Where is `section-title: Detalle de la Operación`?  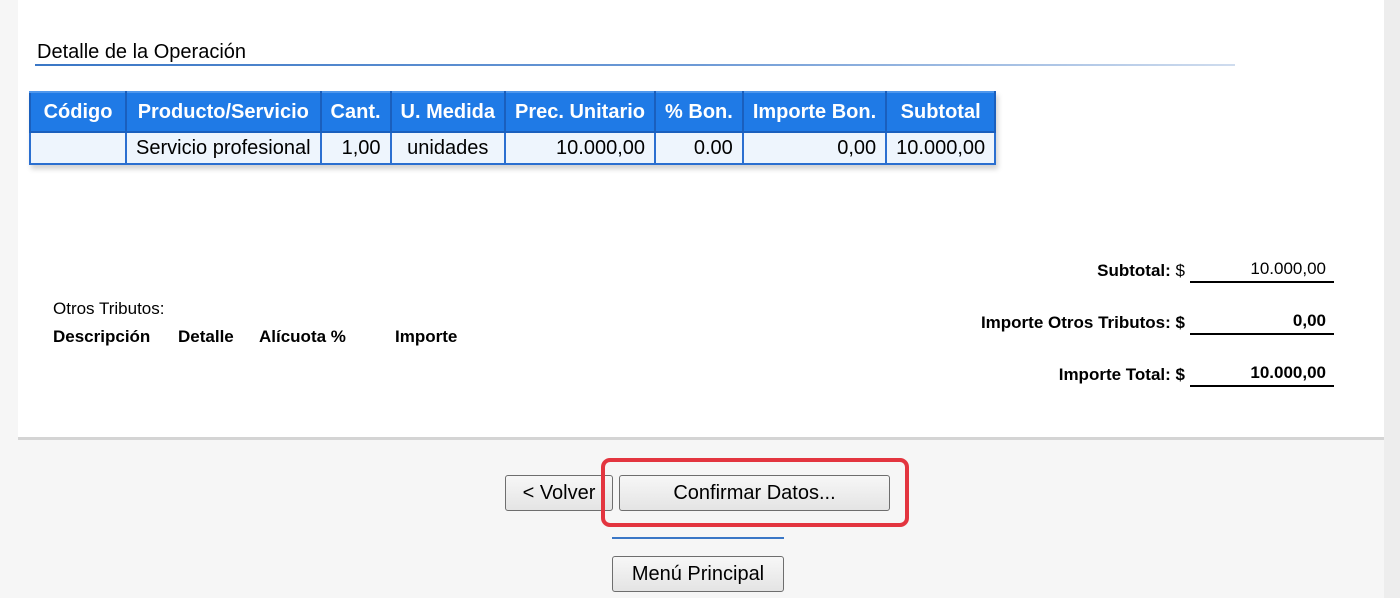
section-title: Detalle de la Operación is located at coordinates (142, 52).